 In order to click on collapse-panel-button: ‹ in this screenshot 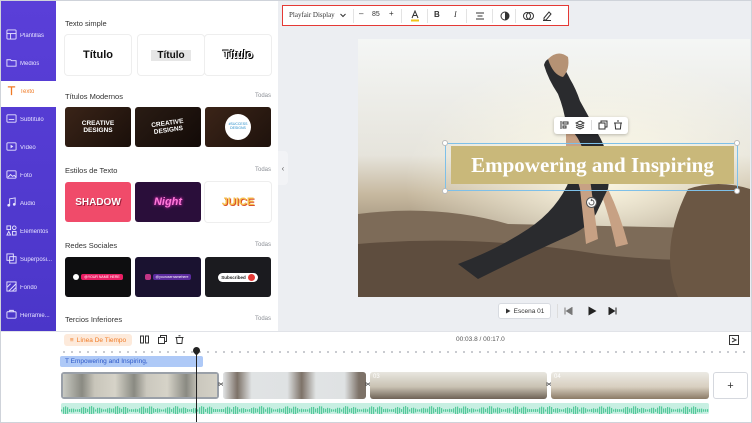, I will do `click(283, 168)`.